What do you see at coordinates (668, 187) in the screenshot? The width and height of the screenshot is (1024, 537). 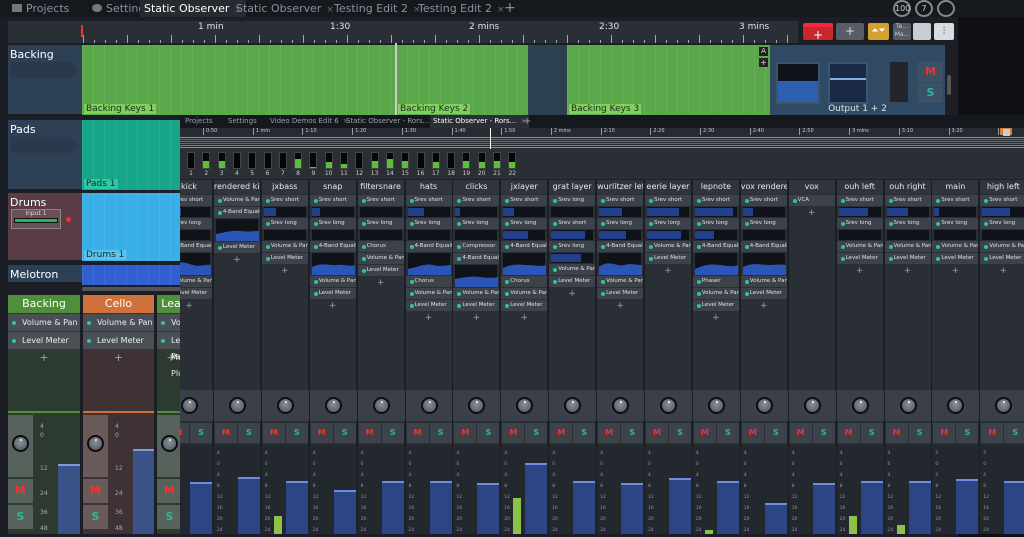 I see `strip-name: eerie layer` at bounding box center [668, 187].